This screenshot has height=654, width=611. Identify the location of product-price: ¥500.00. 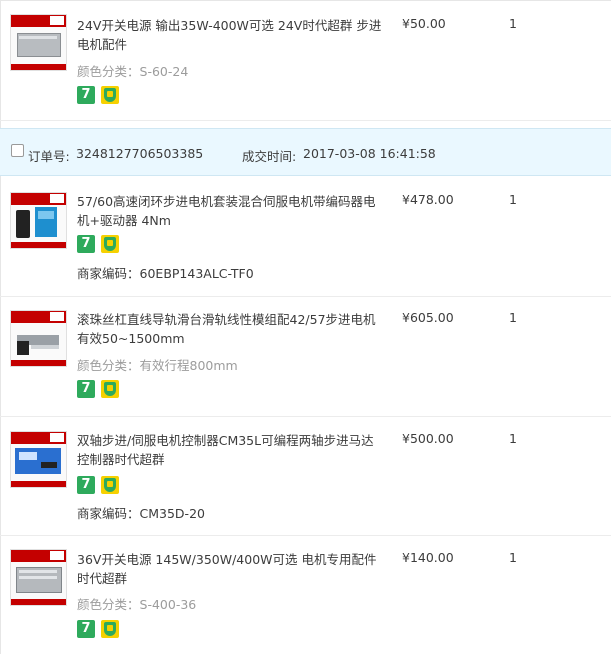
(428, 438).